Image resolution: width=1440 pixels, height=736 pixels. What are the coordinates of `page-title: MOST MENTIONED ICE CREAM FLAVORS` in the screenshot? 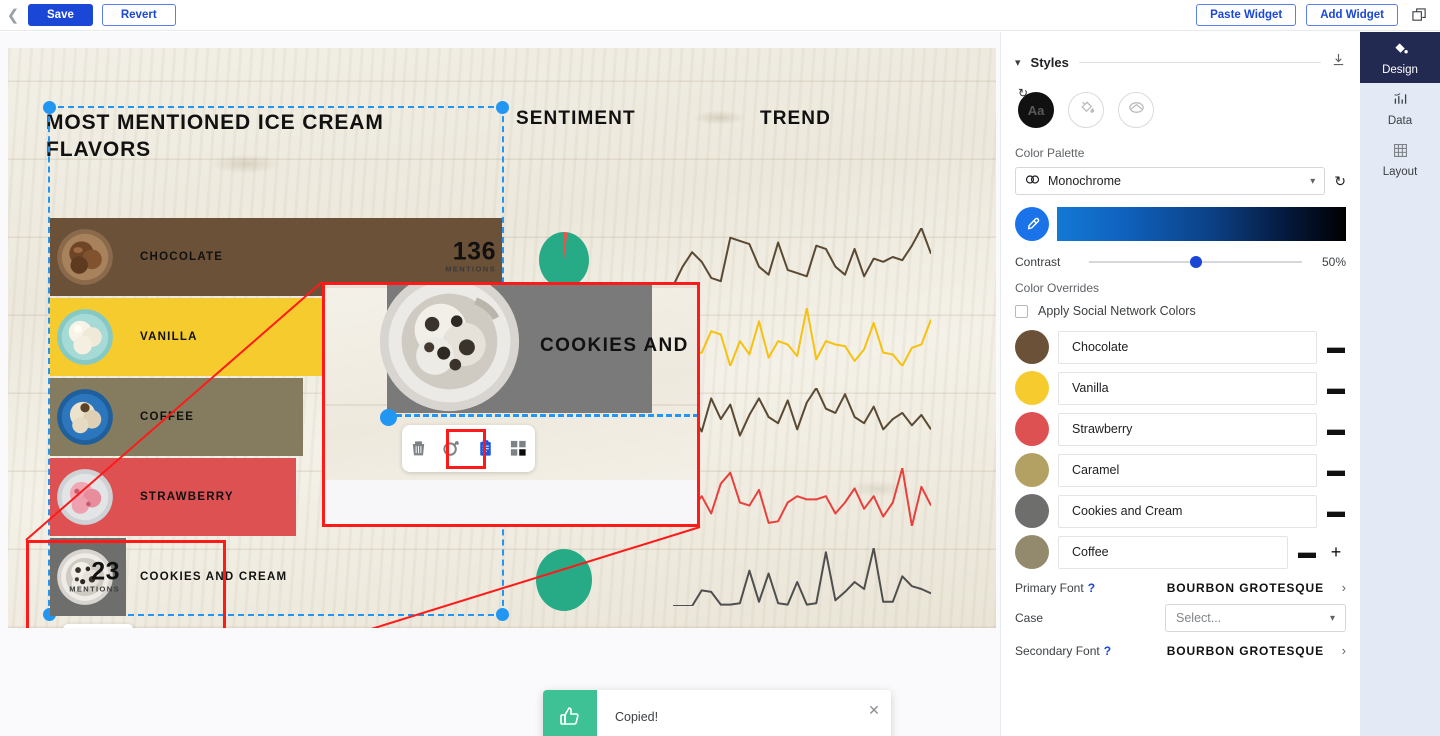 It's located at (215, 136).